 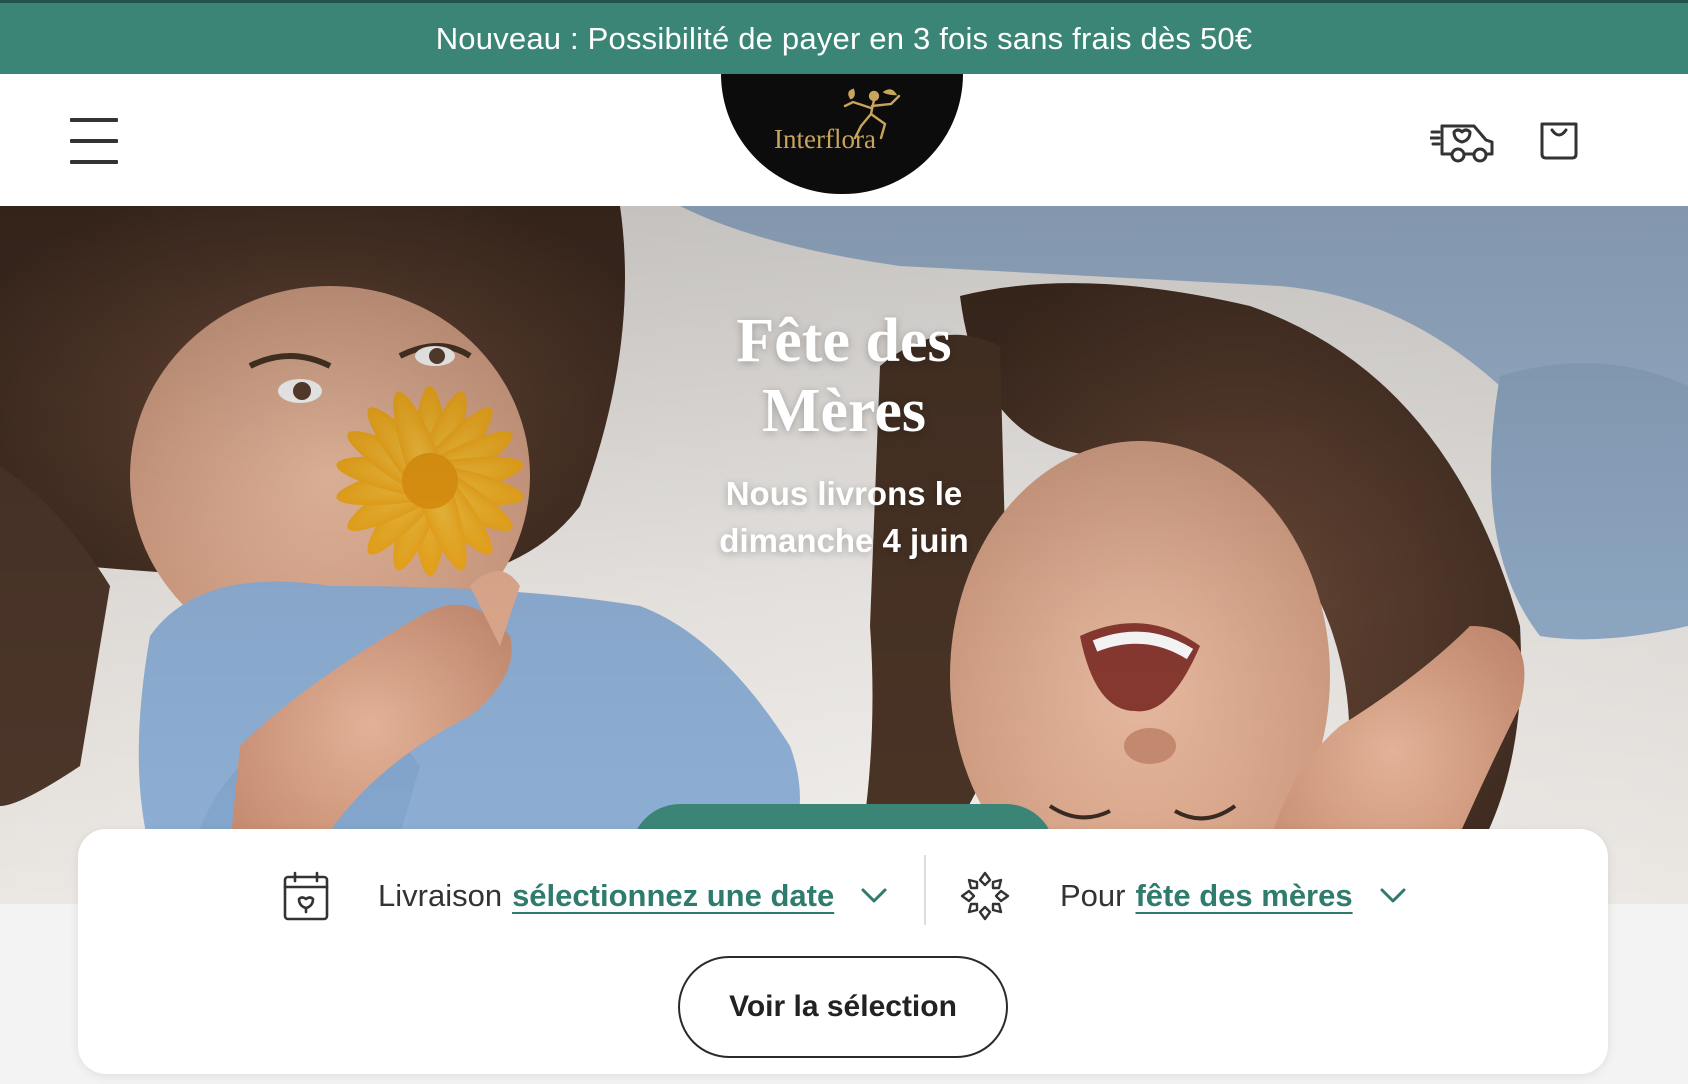 I want to click on view-selection-button: Voir la sélection, so click(x=843, y=1007).